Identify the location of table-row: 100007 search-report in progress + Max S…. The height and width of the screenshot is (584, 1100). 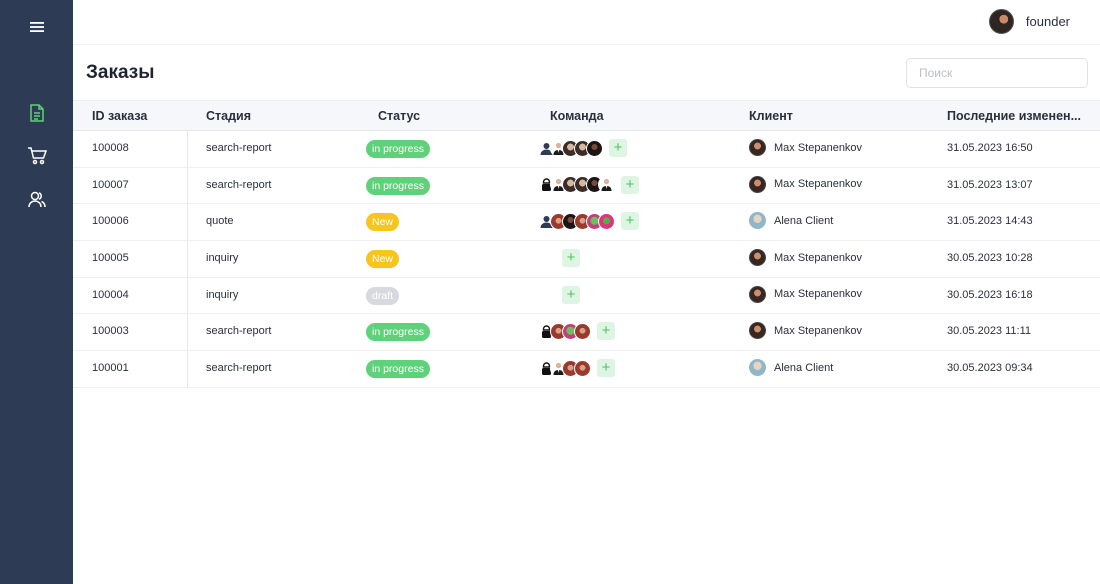
(586, 186).